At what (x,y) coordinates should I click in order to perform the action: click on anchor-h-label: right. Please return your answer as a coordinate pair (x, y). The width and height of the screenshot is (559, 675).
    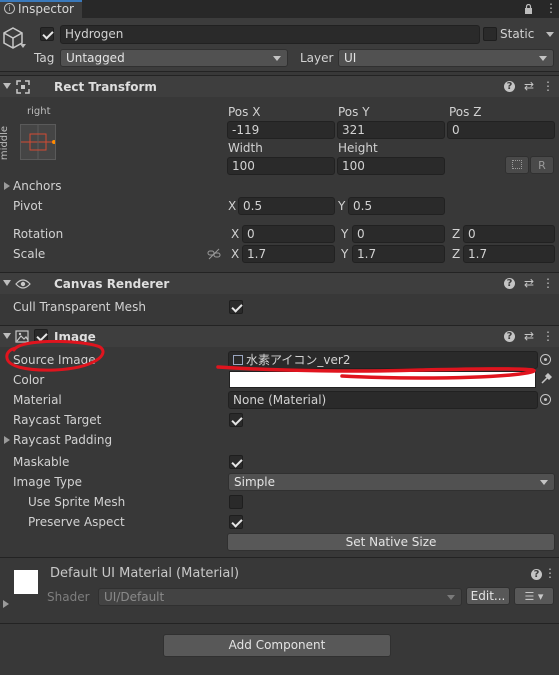
    Looking at the image, I should click on (39, 111).